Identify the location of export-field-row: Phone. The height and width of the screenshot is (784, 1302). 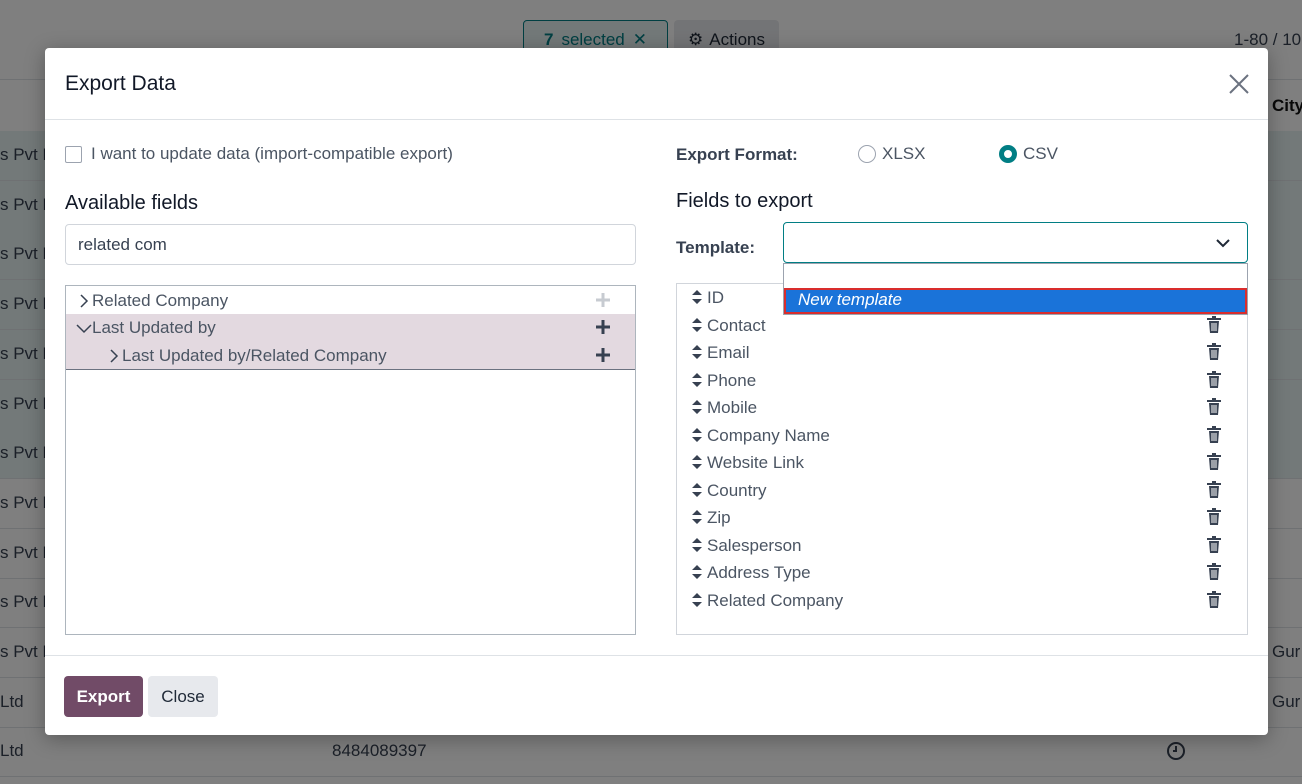
(962, 381).